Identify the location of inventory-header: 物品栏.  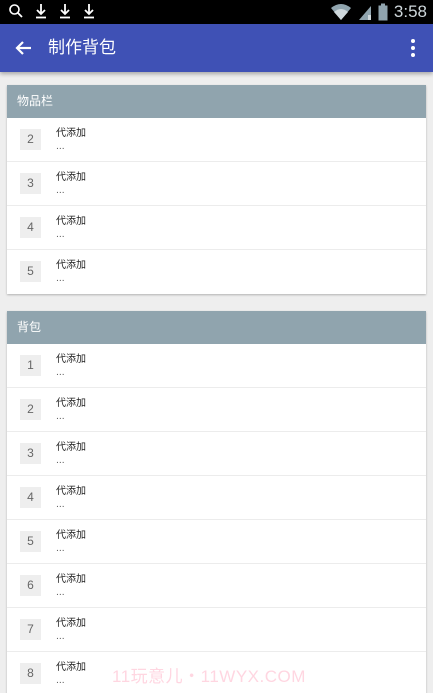
(216, 101).